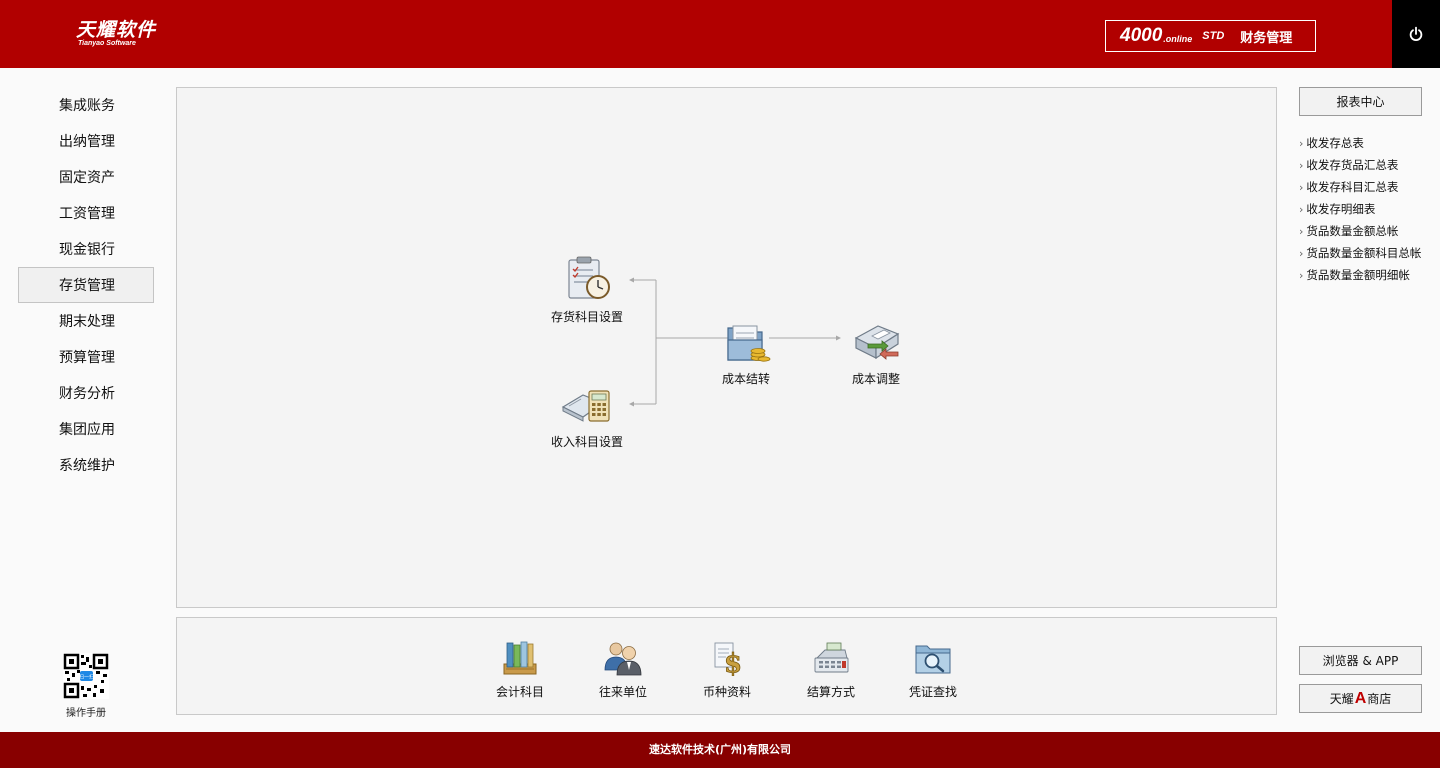 Image resolution: width=1440 pixels, height=768 pixels. What do you see at coordinates (86, 177) in the screenshot?
I see `nav-item-fixed-assets: 固定资产` at bounding box center [86, 177].